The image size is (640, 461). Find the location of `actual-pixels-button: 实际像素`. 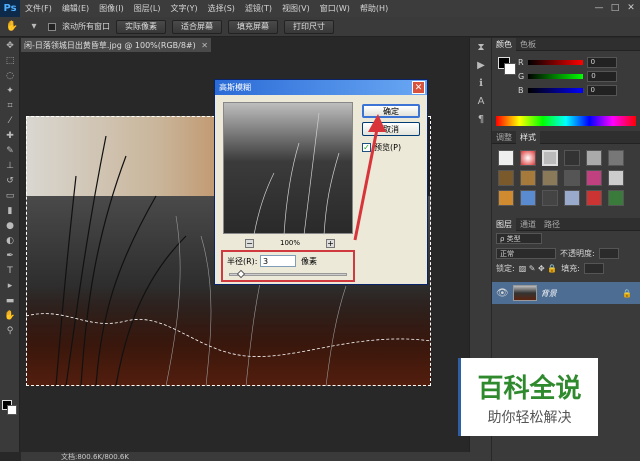

actual-pixels-button: 实际像素 is located at coordinates (141, 26).